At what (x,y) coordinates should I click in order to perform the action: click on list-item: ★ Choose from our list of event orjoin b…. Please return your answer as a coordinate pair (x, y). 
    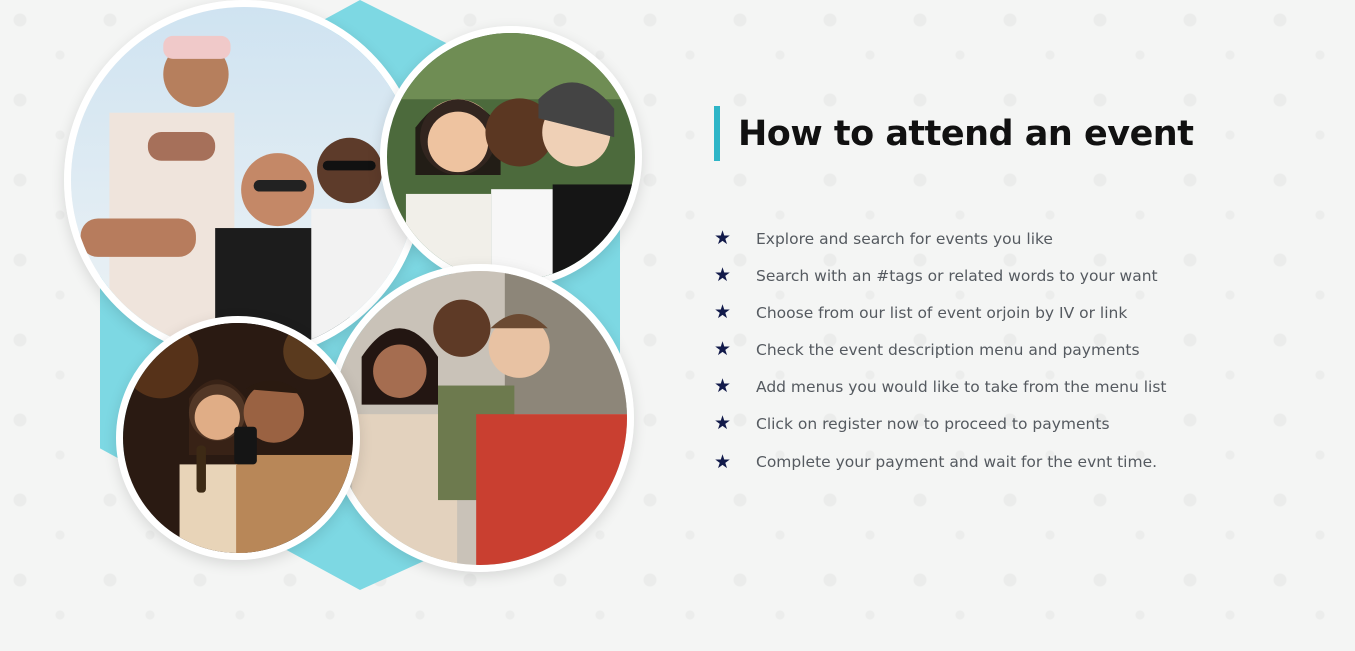
    Looking at the image, I should click on (940, 312).